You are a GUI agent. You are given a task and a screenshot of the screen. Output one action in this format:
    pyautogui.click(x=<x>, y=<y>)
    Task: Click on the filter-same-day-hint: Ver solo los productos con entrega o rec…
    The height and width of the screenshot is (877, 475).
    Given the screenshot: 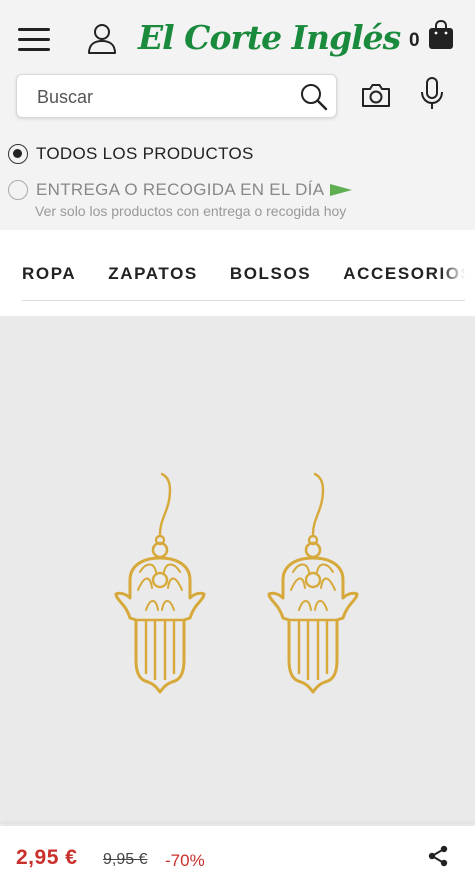 What is the action you would take?
    pyautogui.click(x=191, y=211)
    